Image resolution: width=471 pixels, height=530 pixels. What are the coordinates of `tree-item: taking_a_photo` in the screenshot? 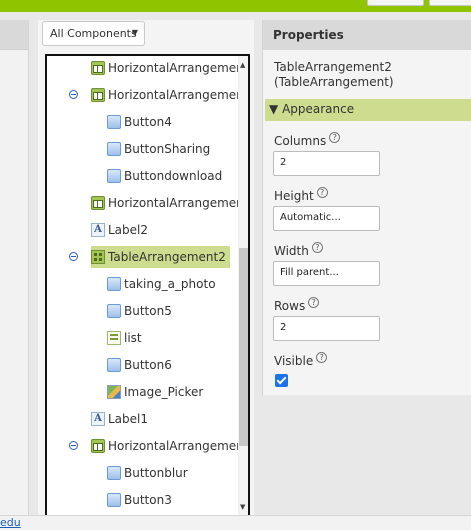 It's located at (161, 284).